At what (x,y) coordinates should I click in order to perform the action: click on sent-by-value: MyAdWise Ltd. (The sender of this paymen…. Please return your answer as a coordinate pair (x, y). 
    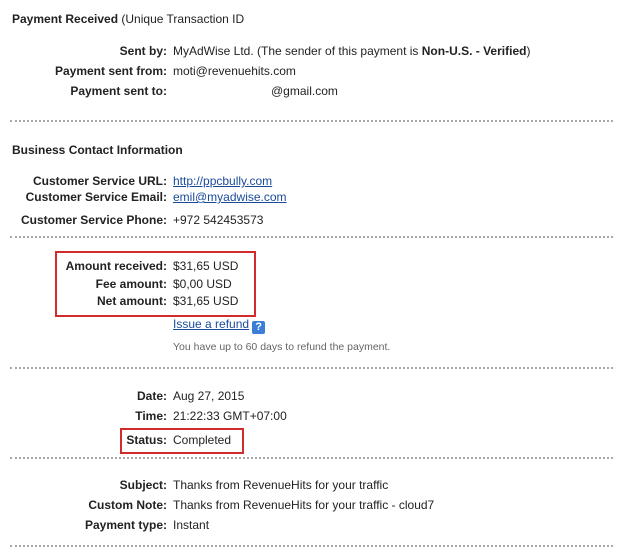
    Looking at the image, I should click on (351, 51).